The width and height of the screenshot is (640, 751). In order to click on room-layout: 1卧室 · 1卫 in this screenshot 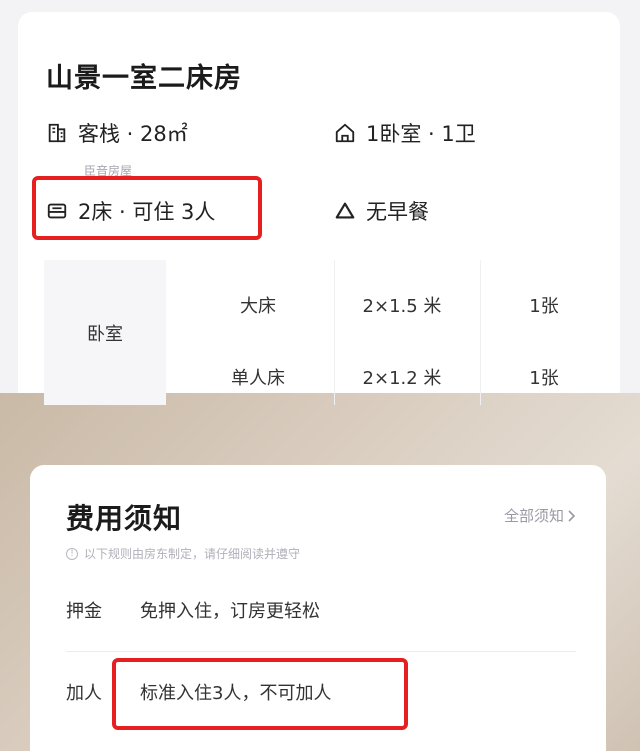, I will do `click(405, 133)`.